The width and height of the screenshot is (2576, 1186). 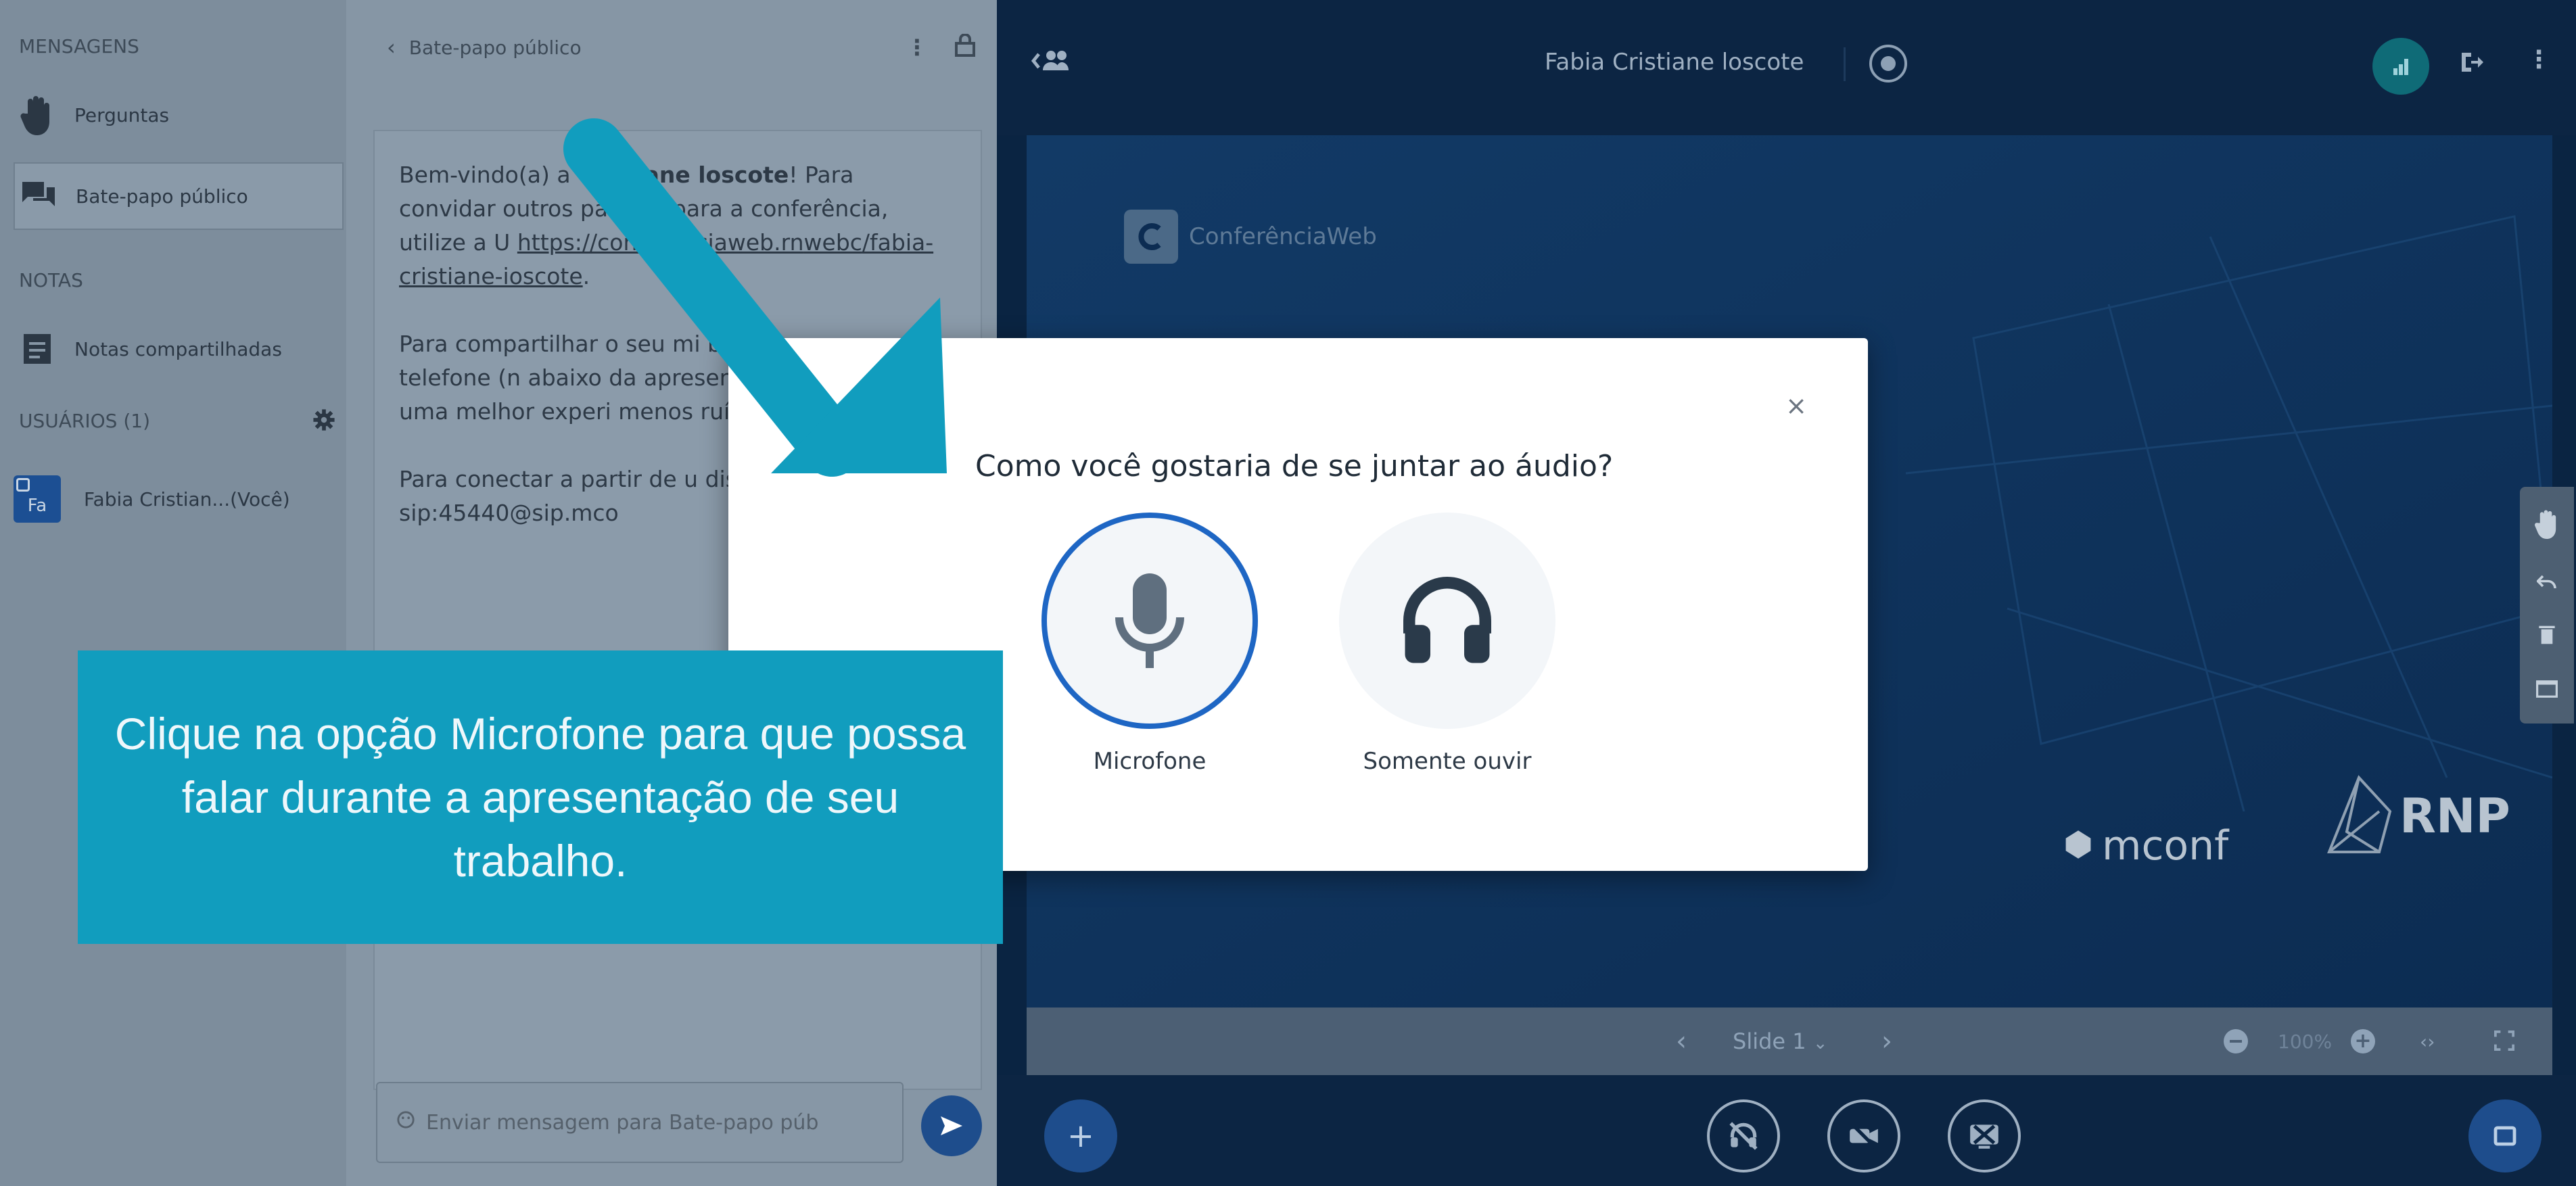 I want to click on headphones-icon, so click(x=1447, y=620).